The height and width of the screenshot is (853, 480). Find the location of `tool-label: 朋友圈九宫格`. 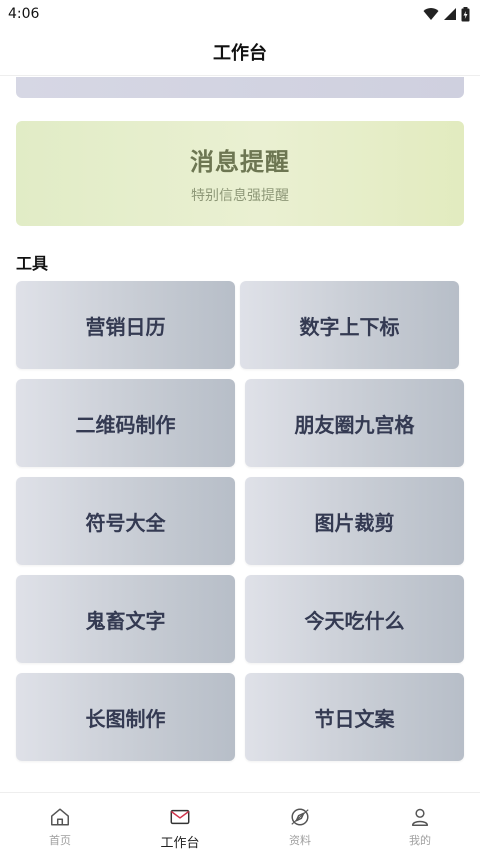

tool-label: 朋友圈九宫格 is located at coordinates (354, 424).